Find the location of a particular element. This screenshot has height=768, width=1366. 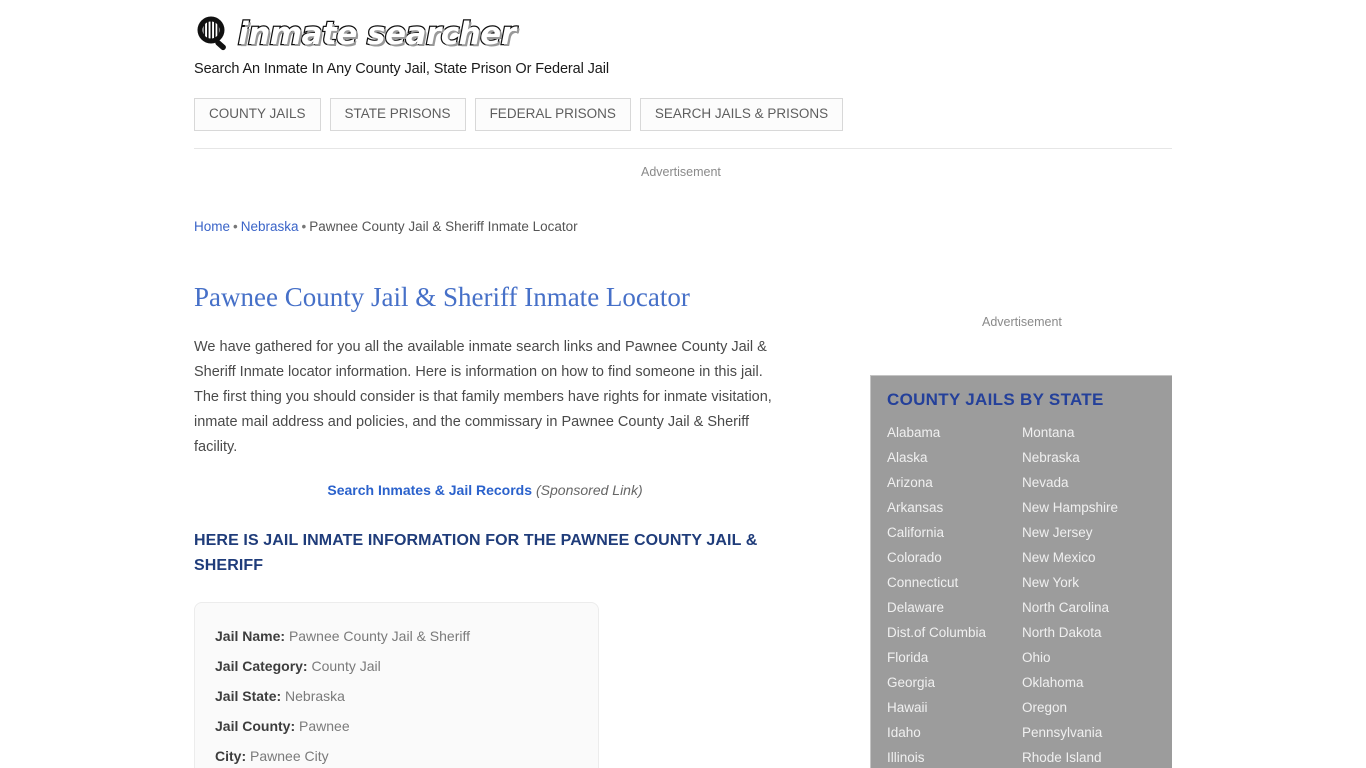

state-link-north-dakota: North Dakota is located at coordinates (1089, 632).